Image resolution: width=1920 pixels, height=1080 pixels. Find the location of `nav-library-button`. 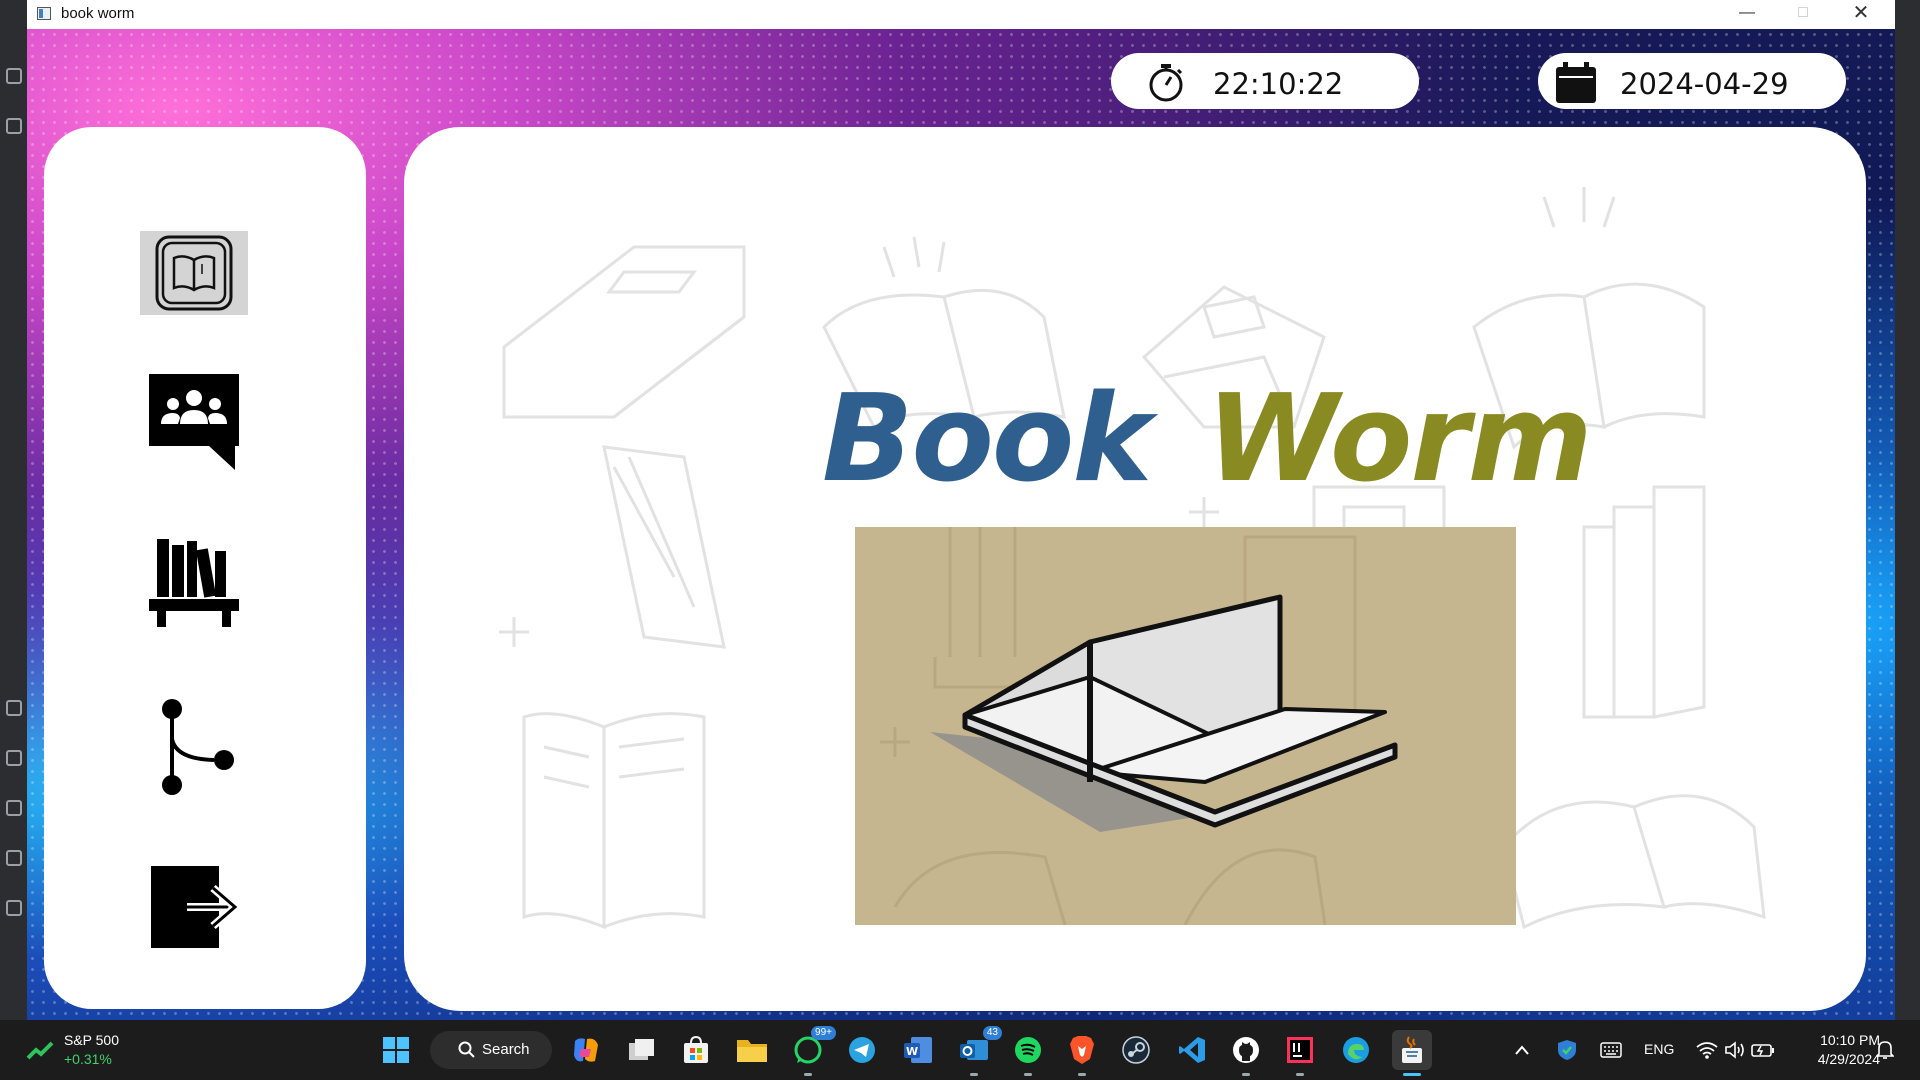

nav-library-button is located at coordinates (194, 583).